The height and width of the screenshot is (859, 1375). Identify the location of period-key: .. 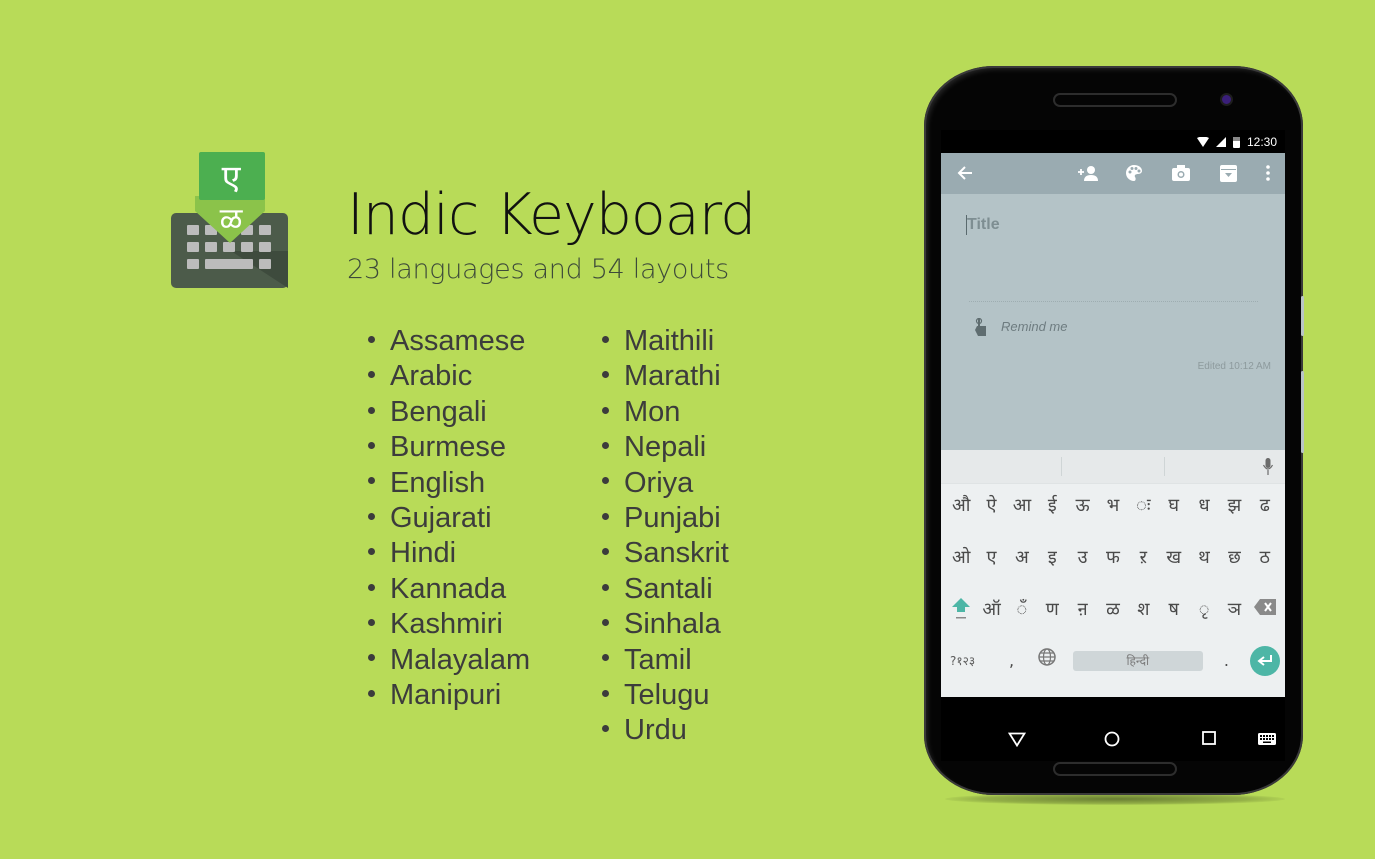
(1226, 661).